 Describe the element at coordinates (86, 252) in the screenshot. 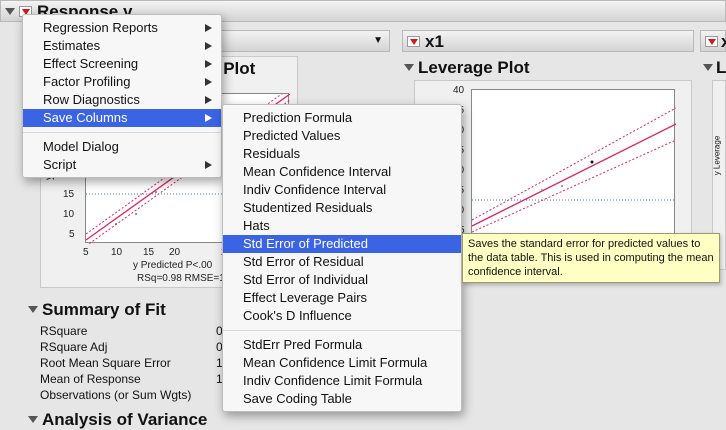

I see `pred-x-tick-5: 5` at that location.